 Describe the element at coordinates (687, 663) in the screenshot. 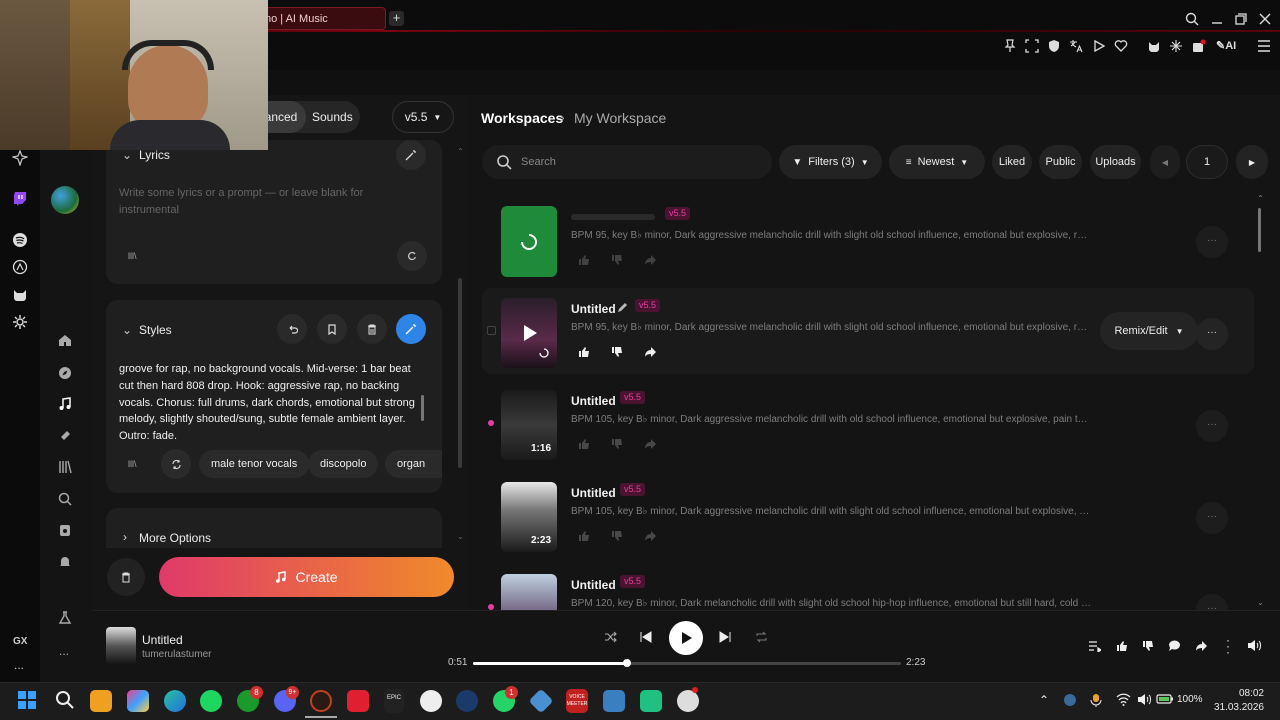

I see `progress-track` at that location.